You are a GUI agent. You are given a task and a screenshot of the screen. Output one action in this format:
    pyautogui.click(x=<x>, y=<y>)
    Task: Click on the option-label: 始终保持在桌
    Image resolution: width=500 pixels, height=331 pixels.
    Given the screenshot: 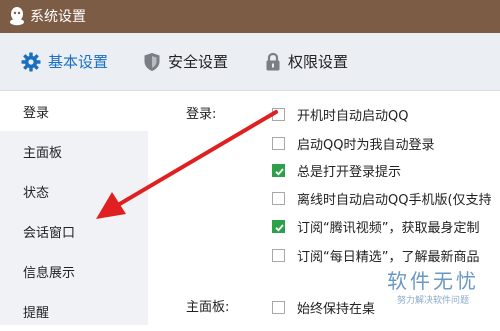 What is the action you would take?
    pyautogui.click(x=336, y=309)
    